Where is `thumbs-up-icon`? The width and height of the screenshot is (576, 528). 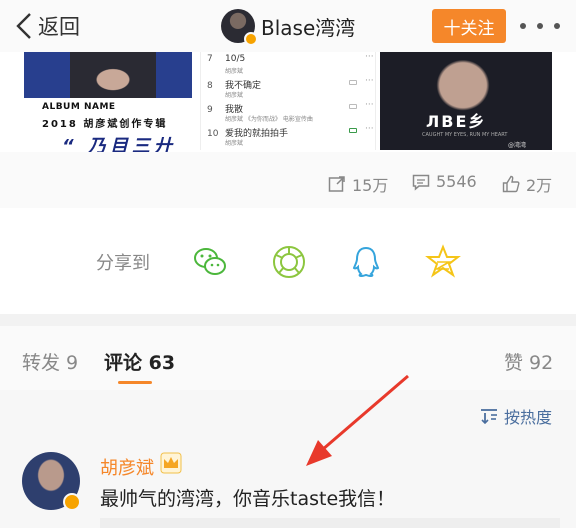
thumbs-up-icon is located at coordinates (511, 184).